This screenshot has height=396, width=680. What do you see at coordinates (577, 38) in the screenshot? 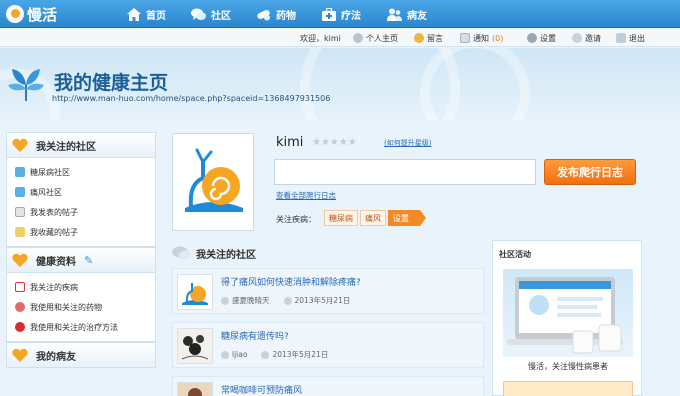
I see `invite-icon` at bounding box center [577, 38].